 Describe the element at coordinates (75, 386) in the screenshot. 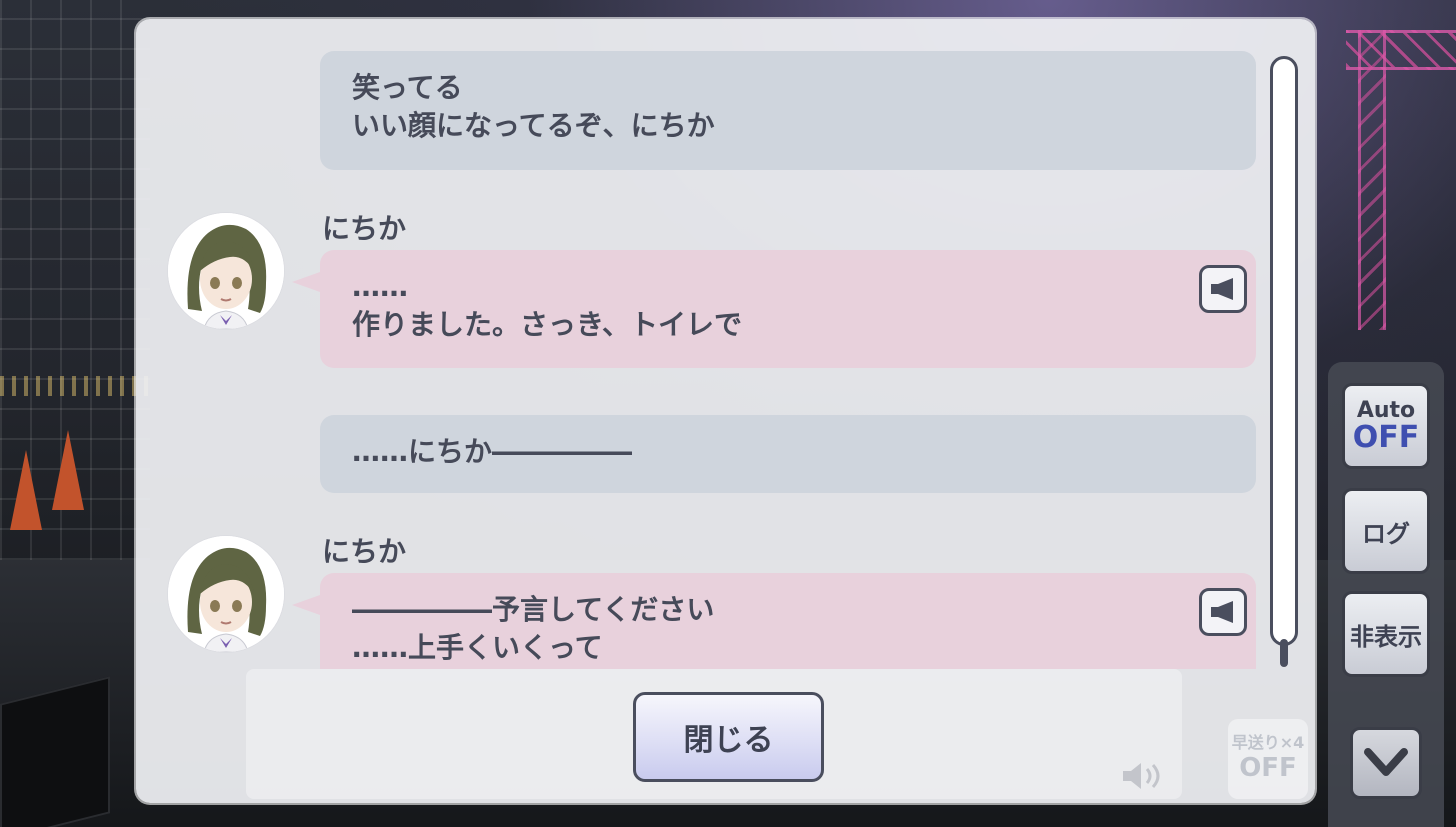

I see `string-lights` at that location.